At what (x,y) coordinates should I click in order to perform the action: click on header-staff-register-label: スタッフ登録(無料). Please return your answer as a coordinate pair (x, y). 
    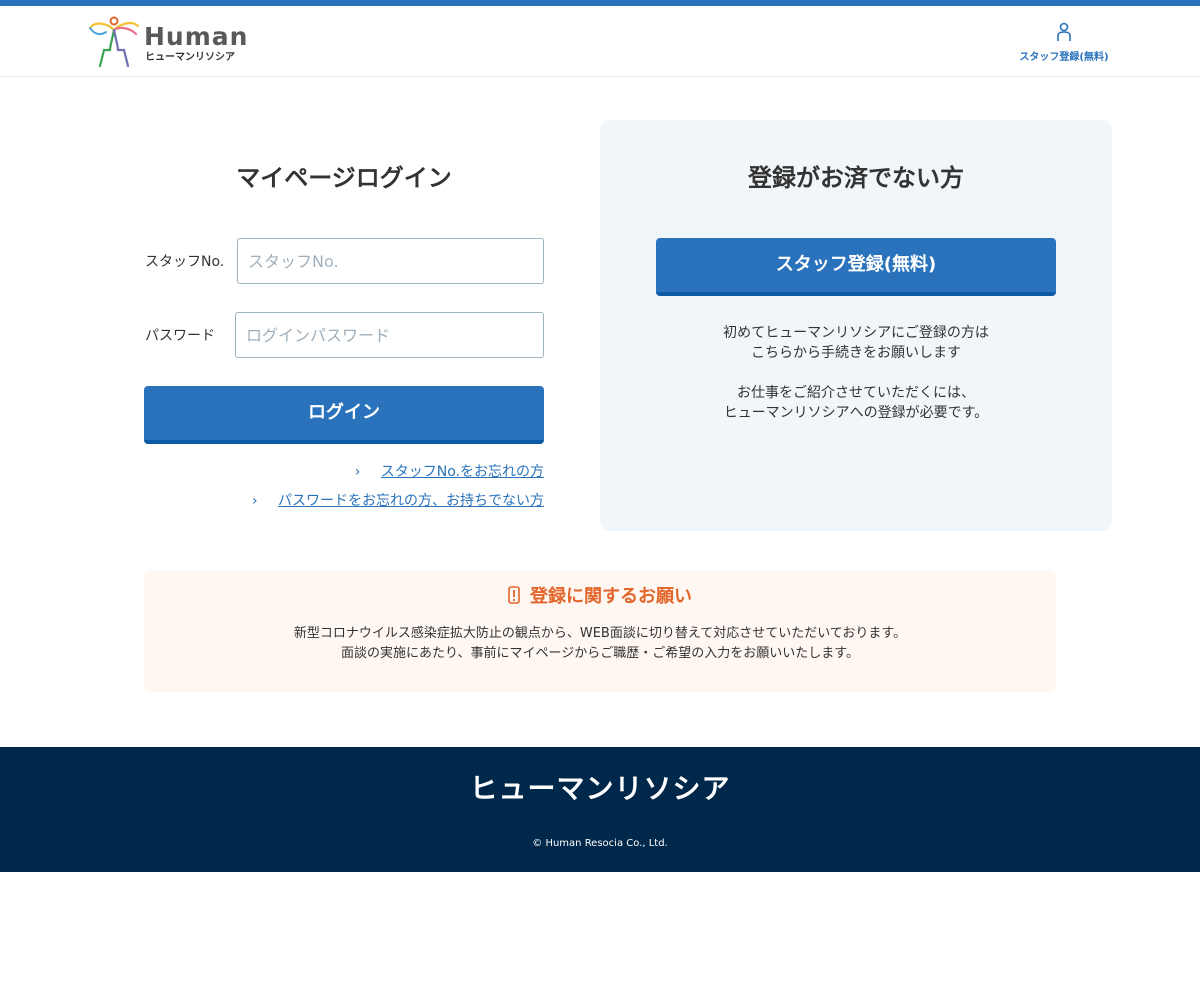
    Looking at the image, I should click on (1064, 57).